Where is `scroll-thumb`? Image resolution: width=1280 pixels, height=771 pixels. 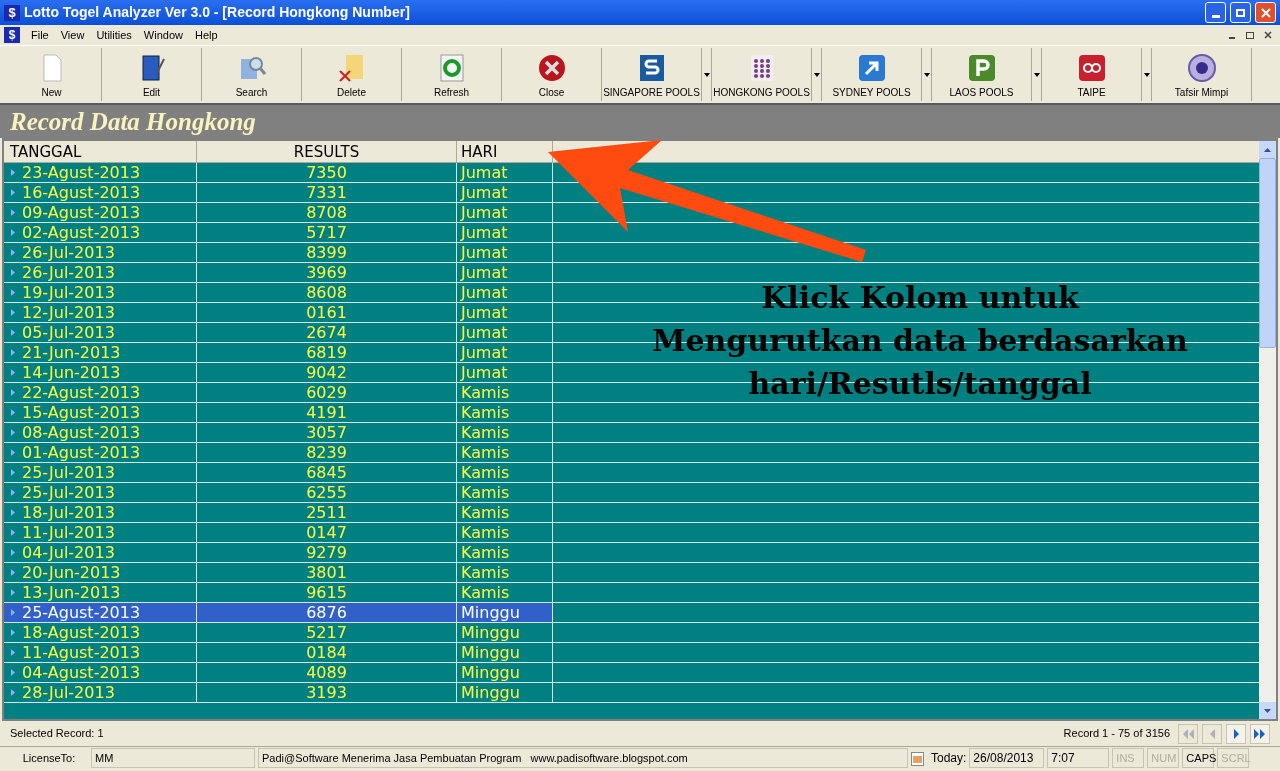
scroll-thumb is located at coordinates (1267, 253).